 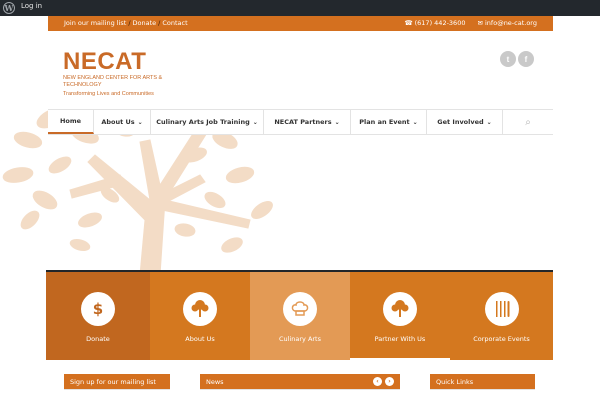 I want to click on logo-wordmark: NECAT, so click(x=105, y=61).